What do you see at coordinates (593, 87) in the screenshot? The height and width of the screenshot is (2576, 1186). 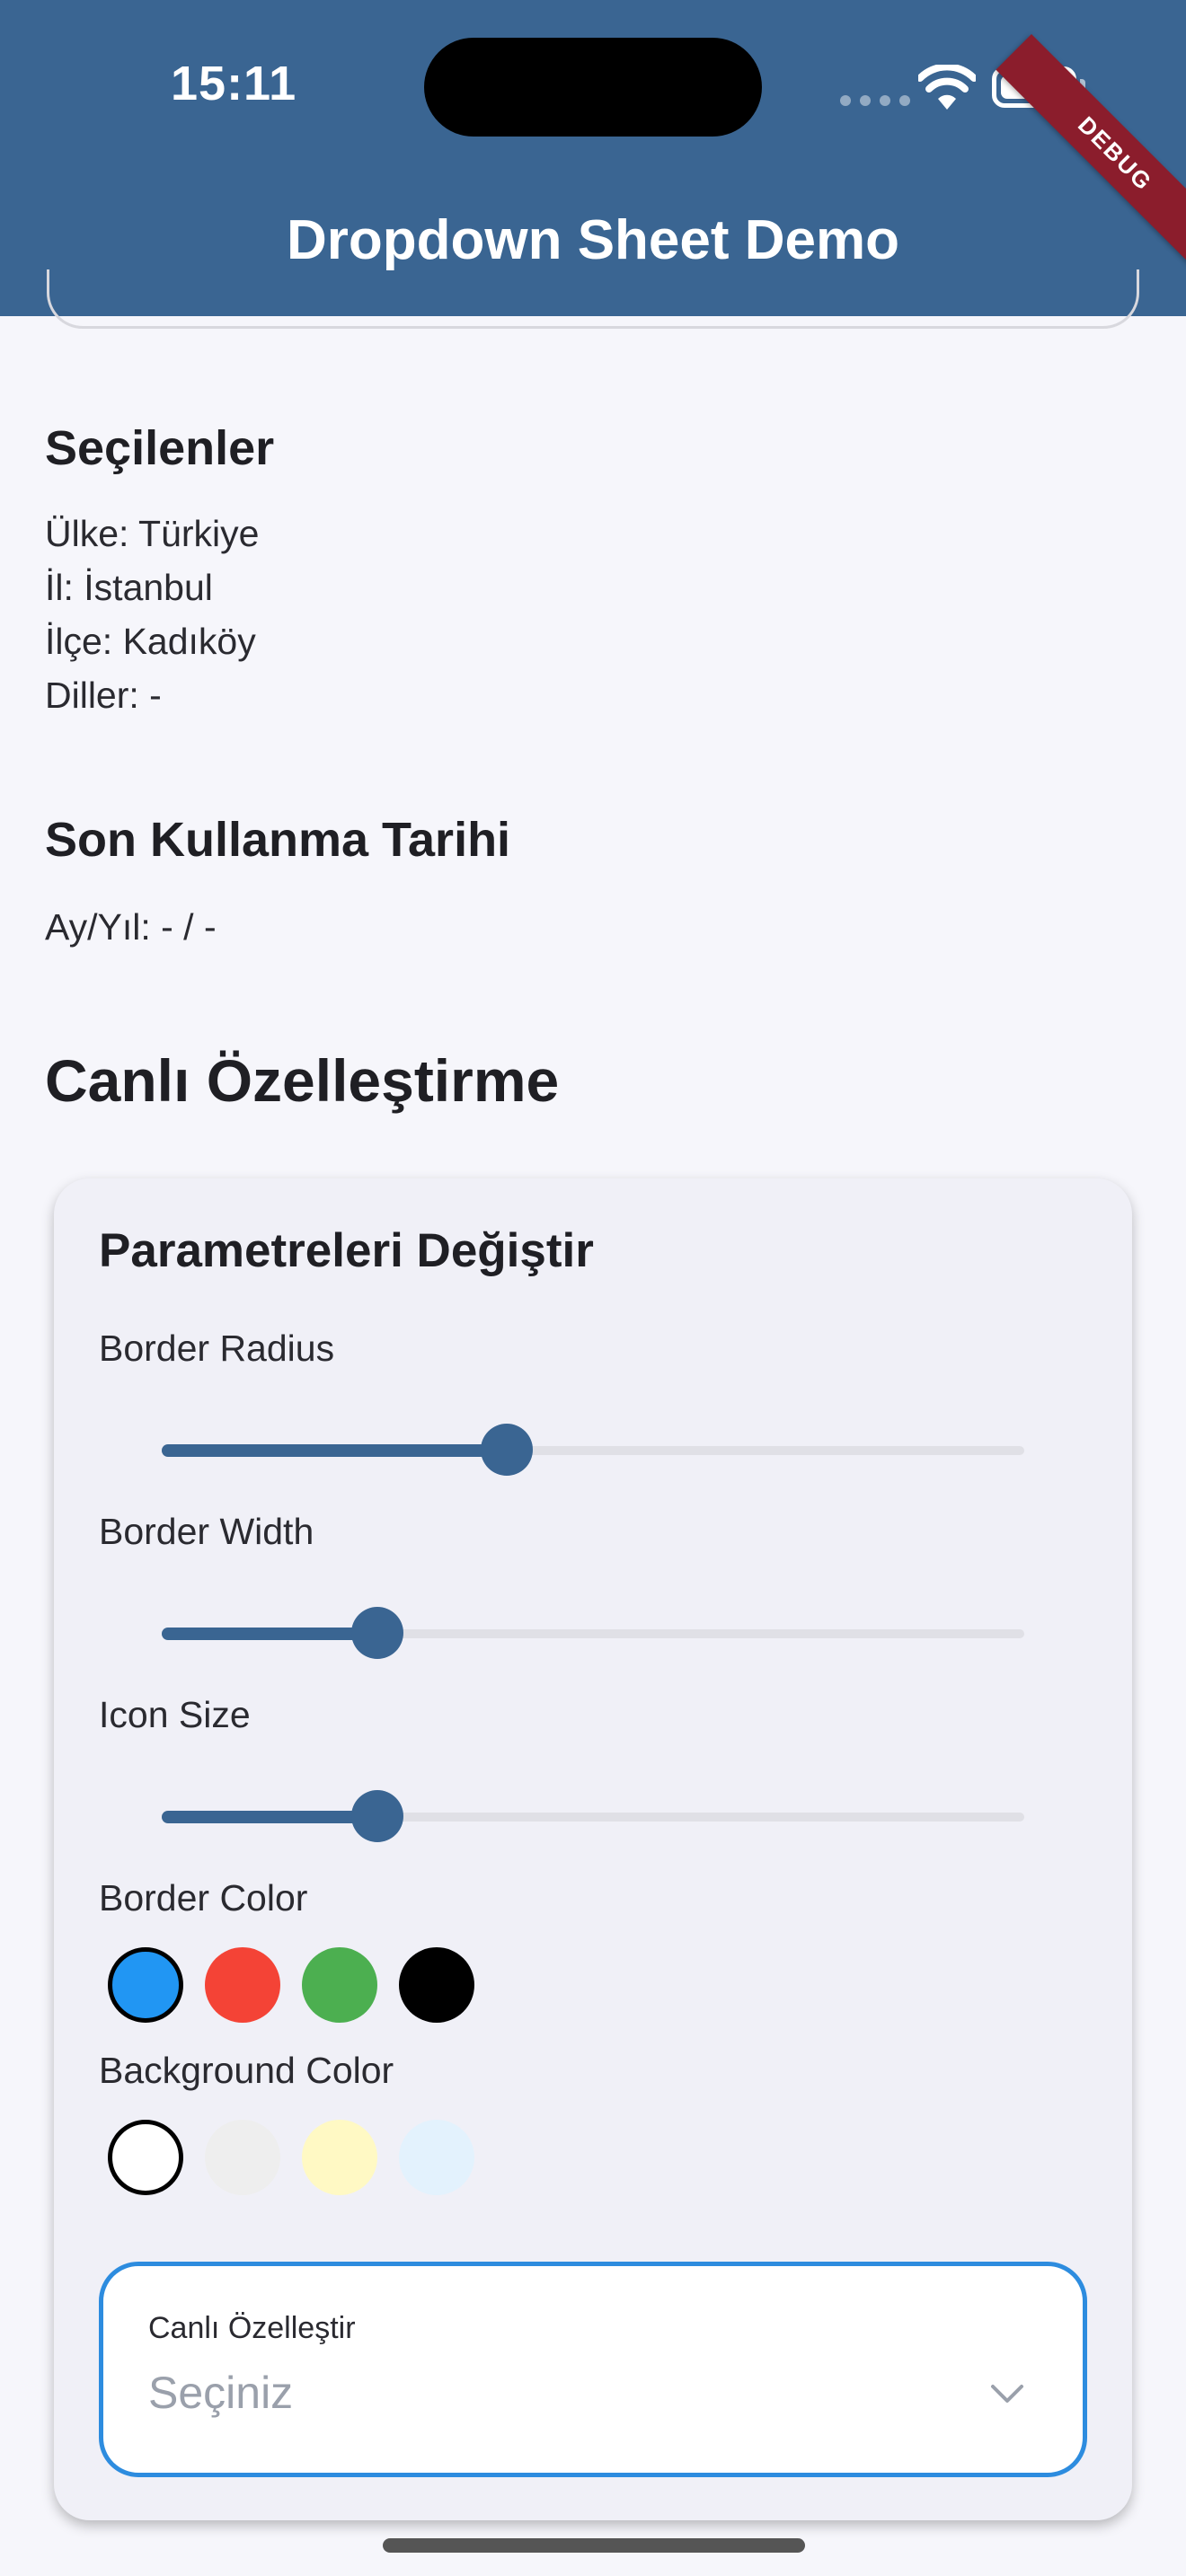 I see `dynamic-island` at bounding box center [593, 87].